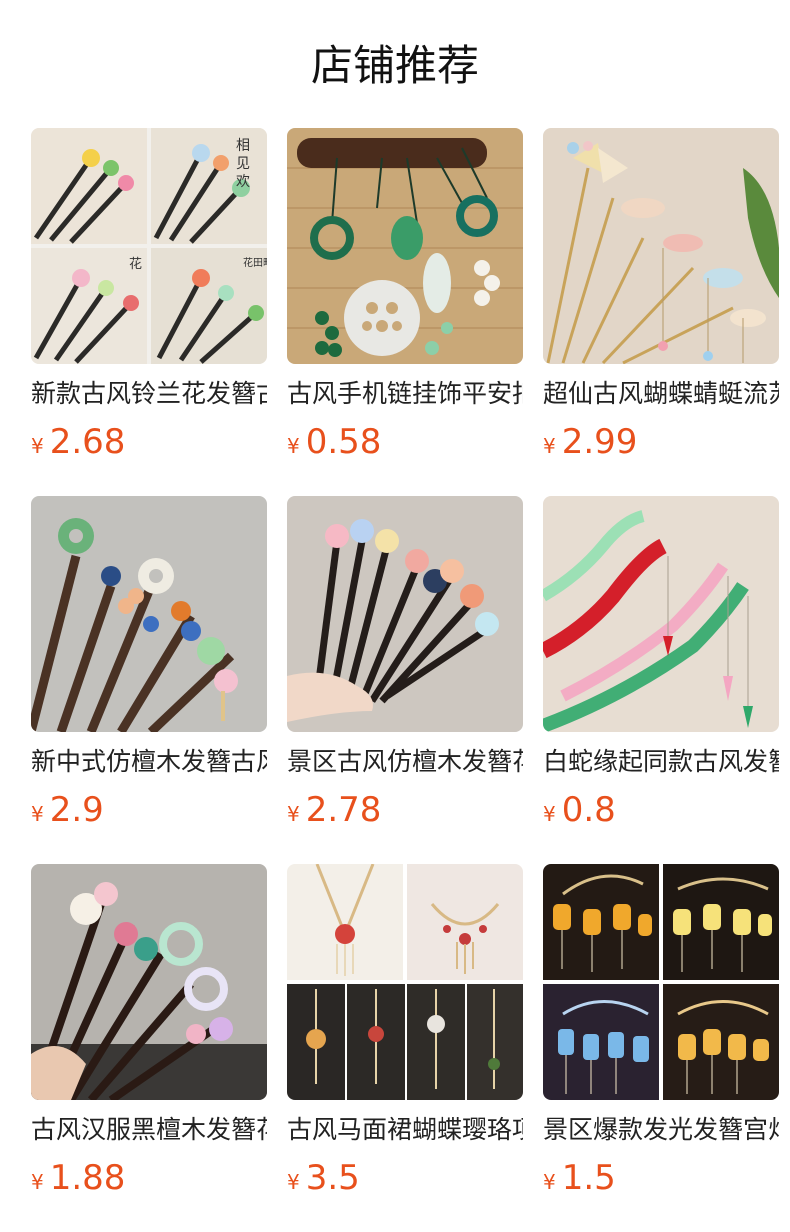  What do you see at coordinates (87, 1178) in the screenshot?
I see `price-value: 1.88` at bounding box center [87, 1178].